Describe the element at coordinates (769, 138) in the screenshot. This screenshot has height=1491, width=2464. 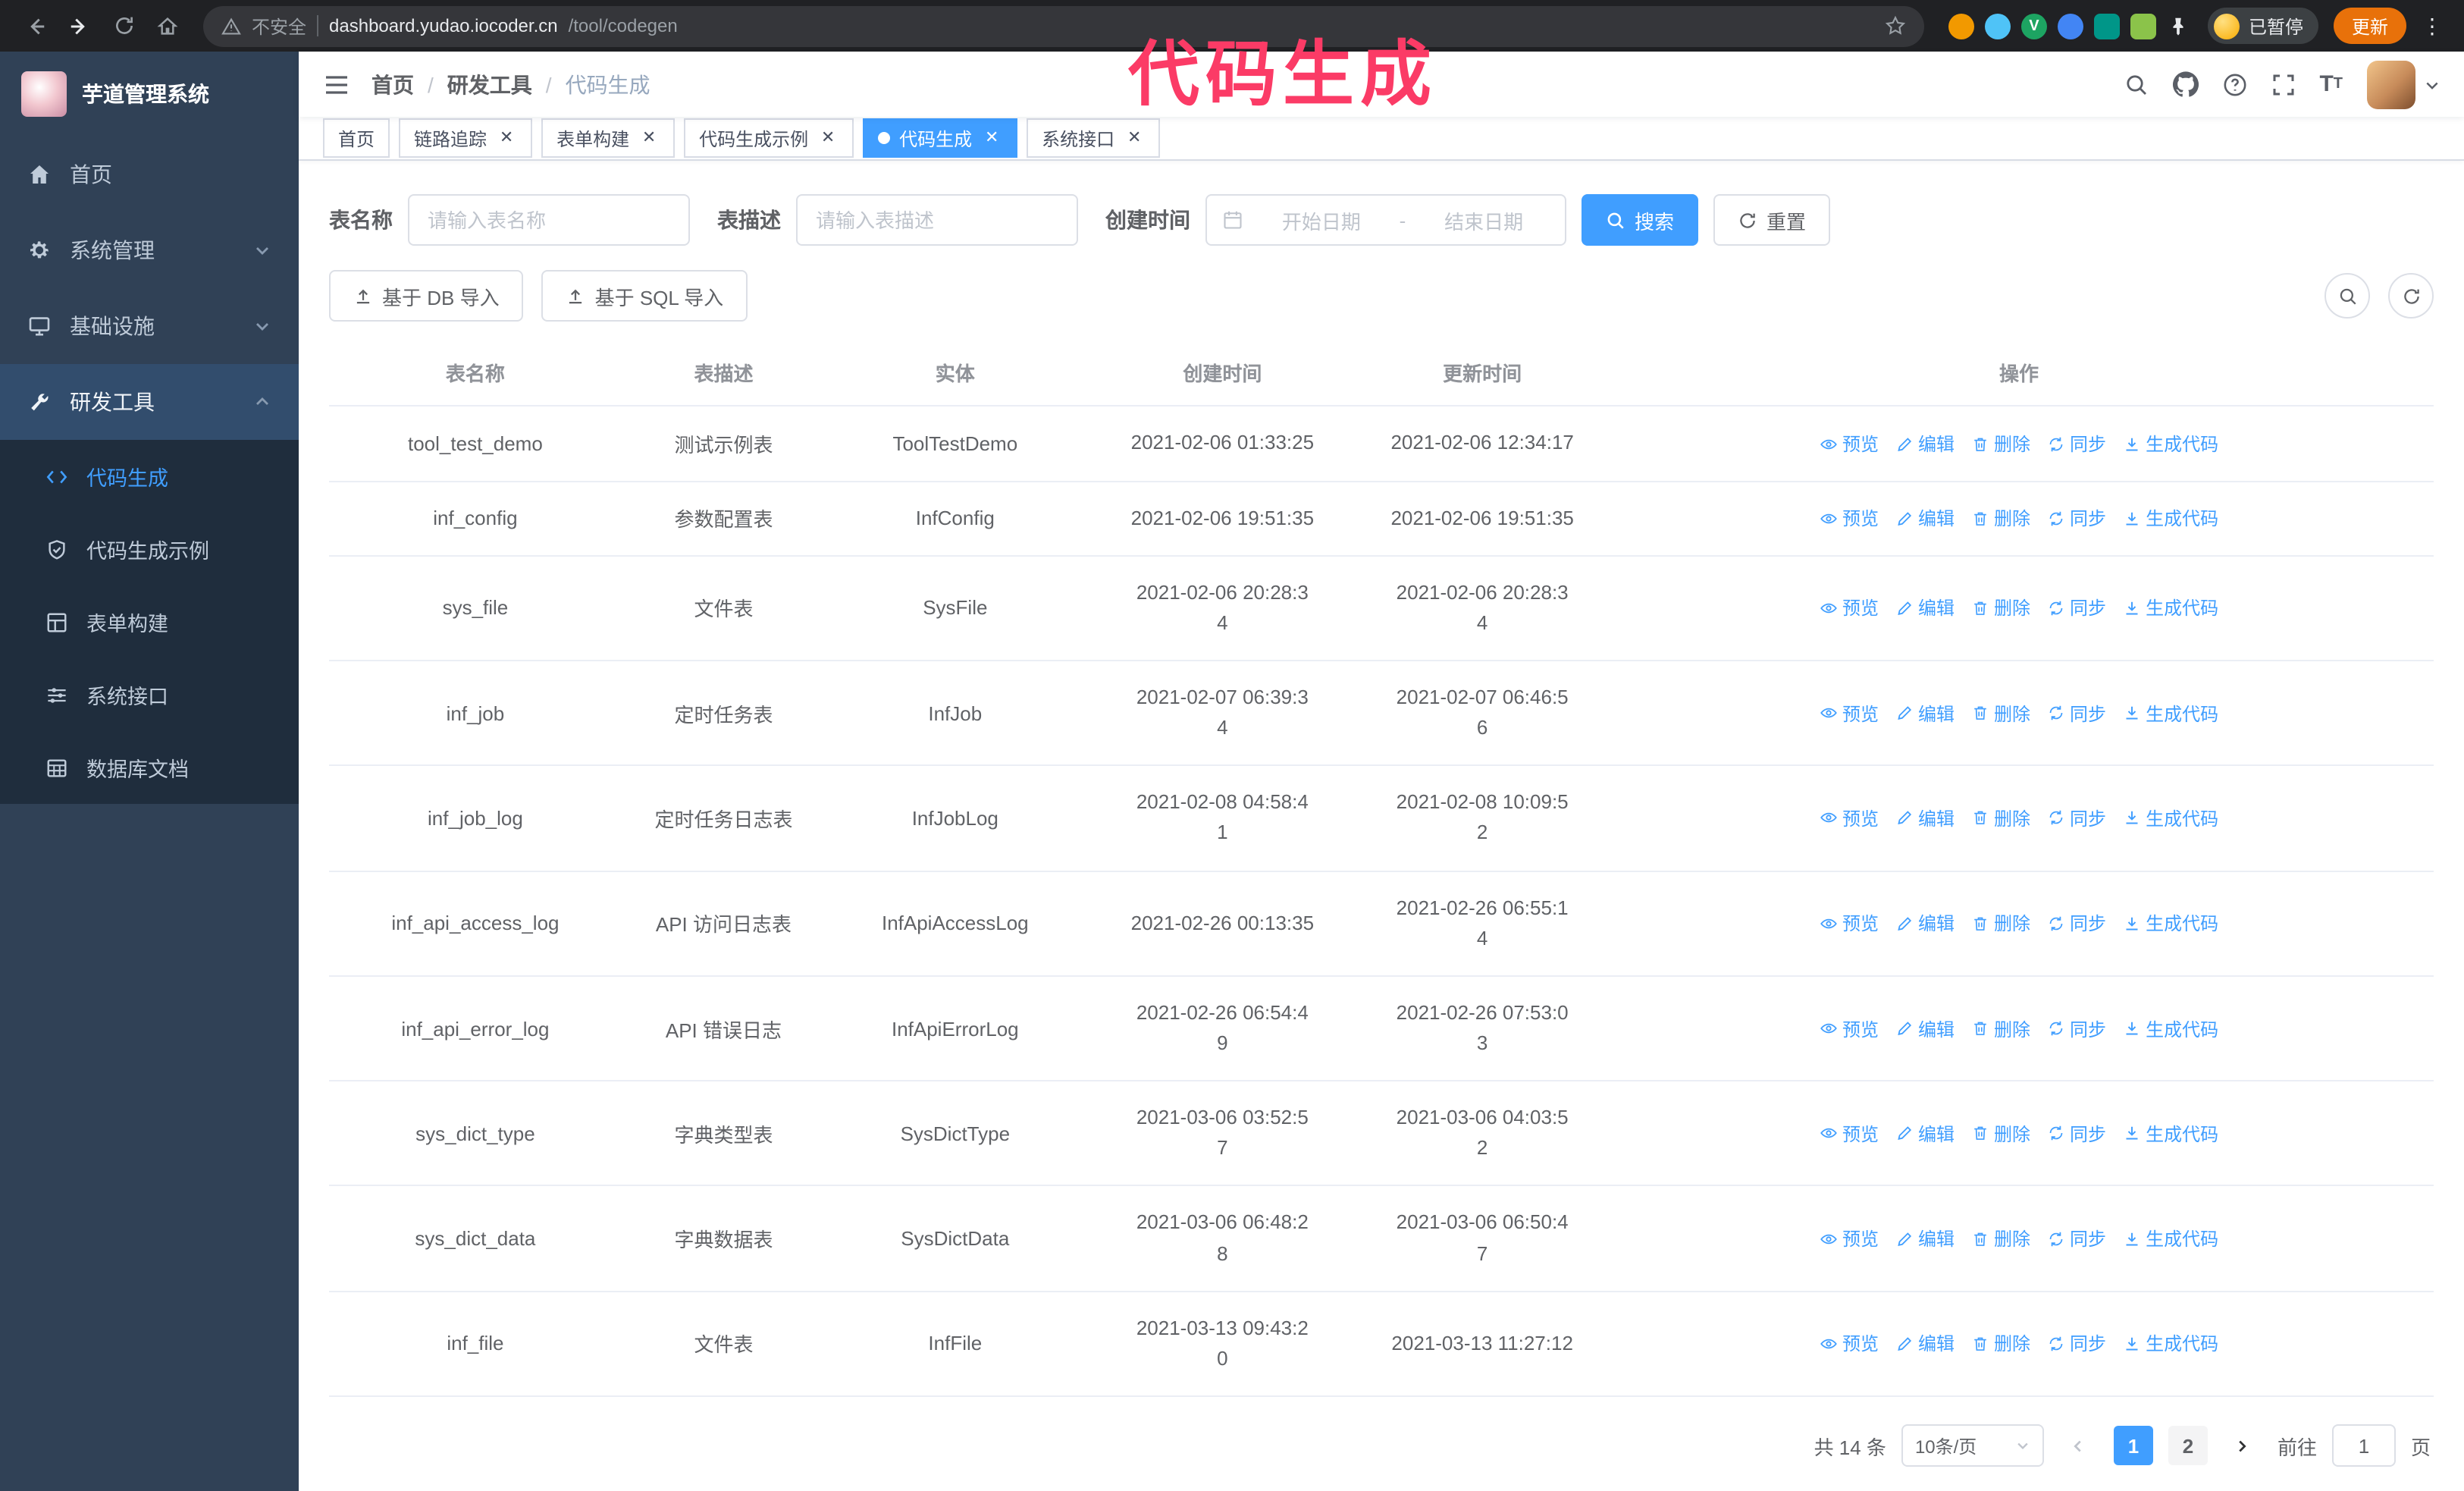
I see `tab-codegen-example: 代码生成示例 ✕` at that location.